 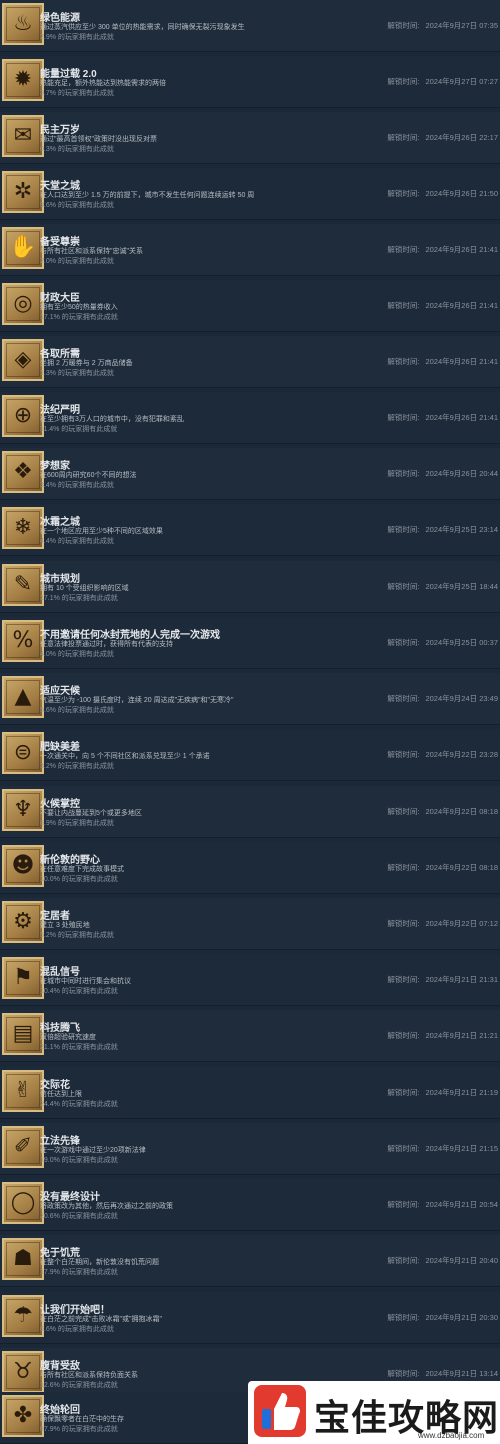 I want to click on achievement-percentage: 1.3% 的玩家拥有此成就, so click(x=77, y=373).